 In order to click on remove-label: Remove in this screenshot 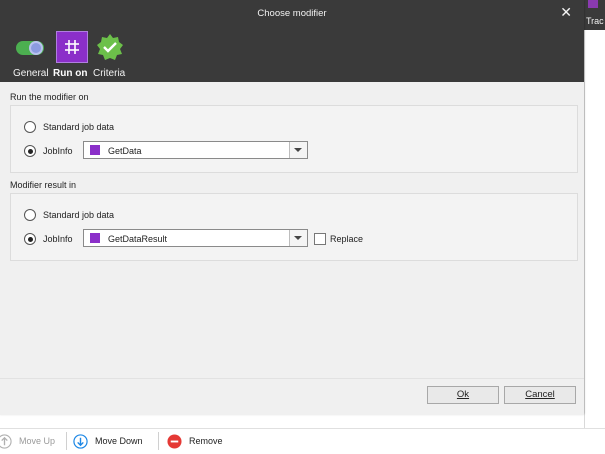, I will do `click(206, 441)`.